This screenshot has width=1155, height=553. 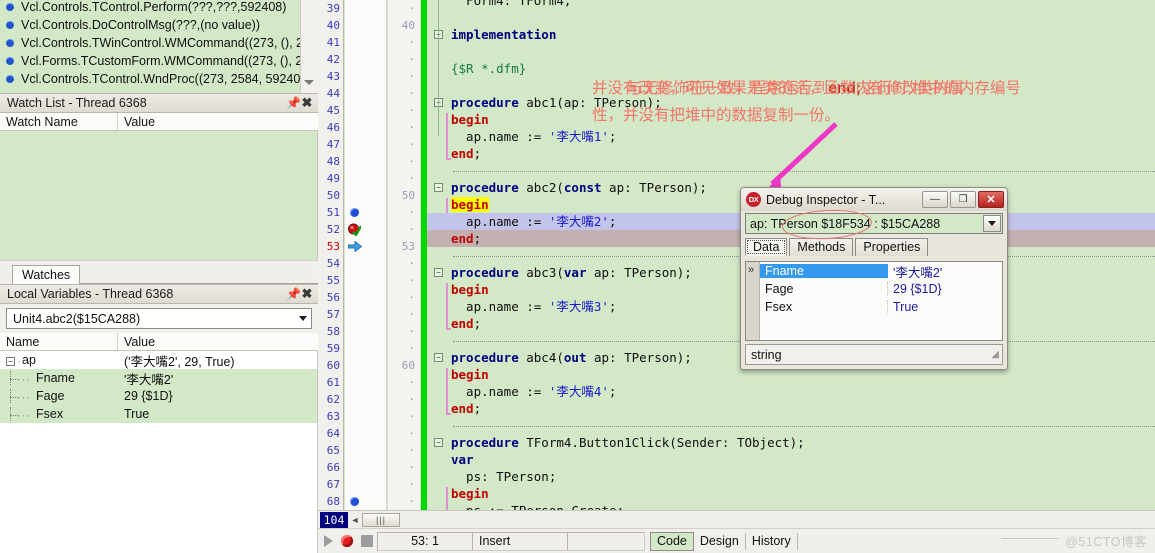 I want to click on resize-grip-icon: ◢, so click(x=995, y=354).